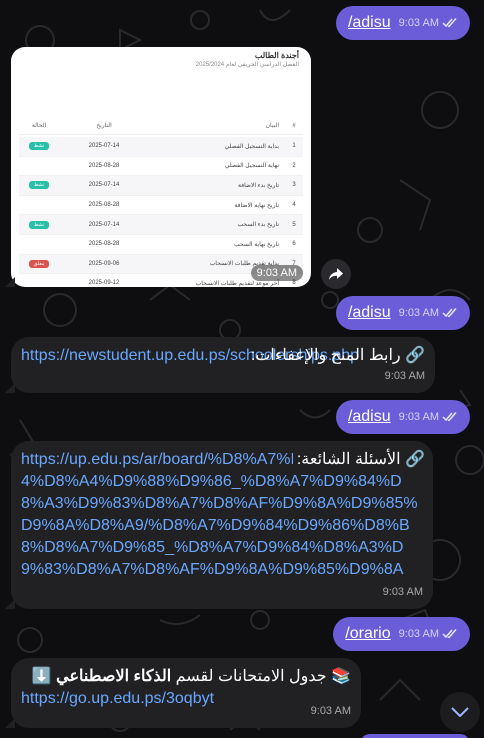 The height and width of the screenshot is (738, 484). I want to click on doc-table-row: نشط 2025-07-14 تاريخ بدء الاضافة 3, so click(161, 186).